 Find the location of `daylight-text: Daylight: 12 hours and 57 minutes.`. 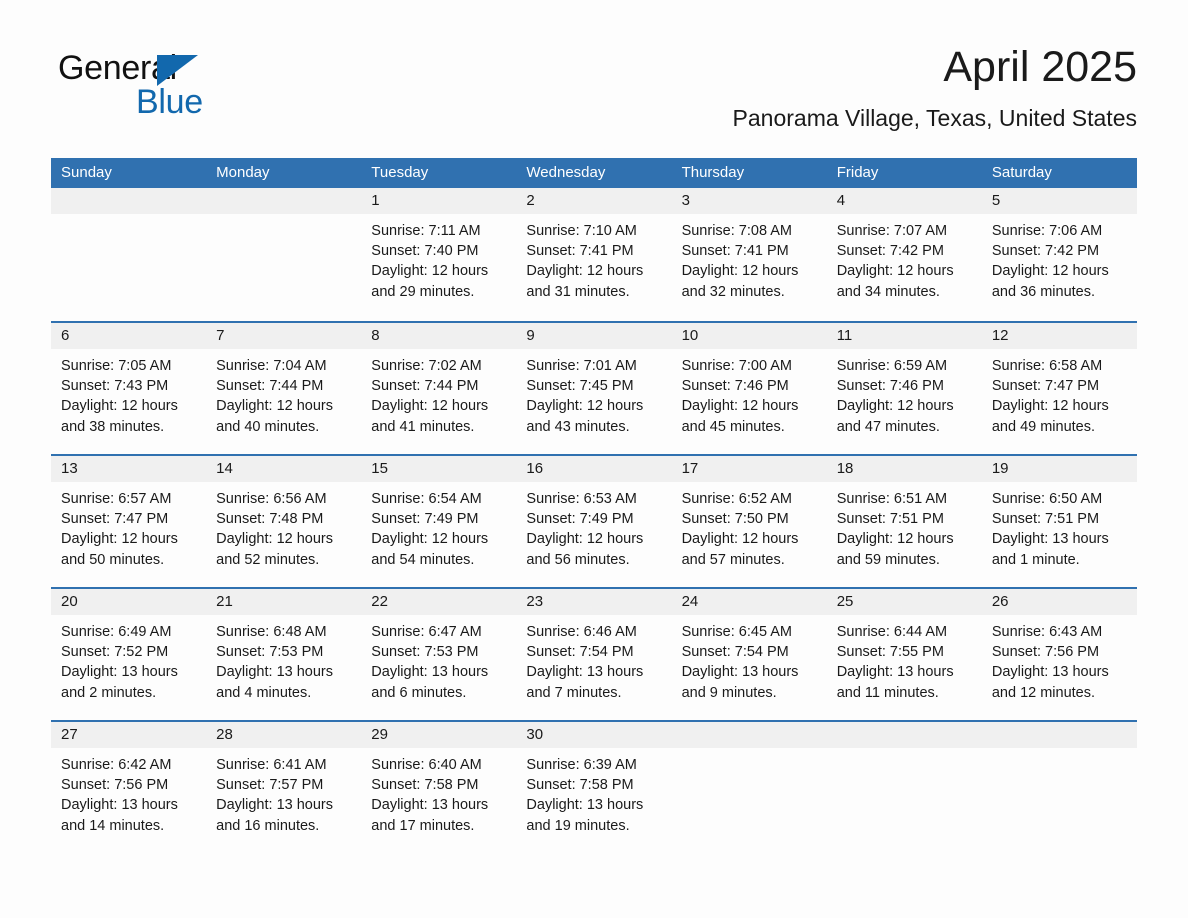

daylight-text: Daylight: 12 hours and 57 minutes. is located at coordinates (740, 549).